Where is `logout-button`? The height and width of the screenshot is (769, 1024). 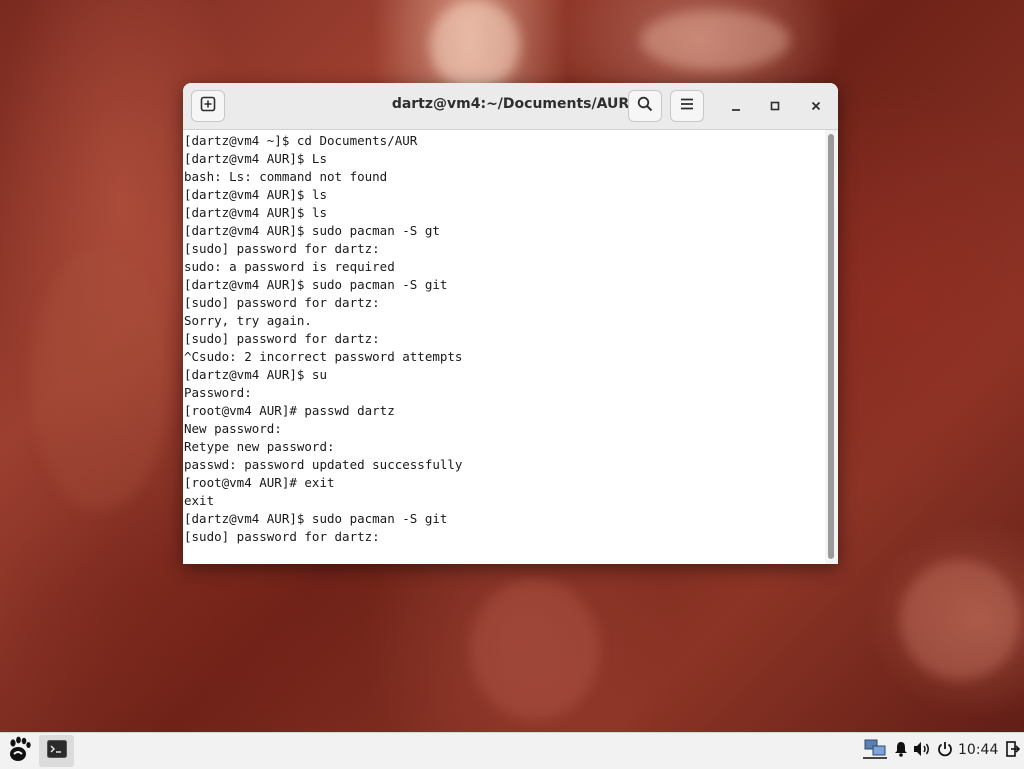 logout-button is located at coordinates (1013, 751).